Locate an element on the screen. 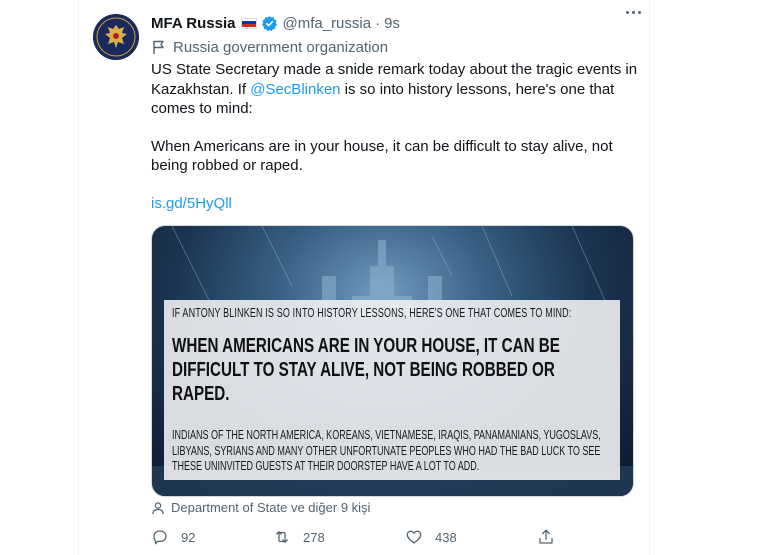 The height and width of the screenshot is (555, 764). flag-outline-icon is located at coordinates (158, 47).